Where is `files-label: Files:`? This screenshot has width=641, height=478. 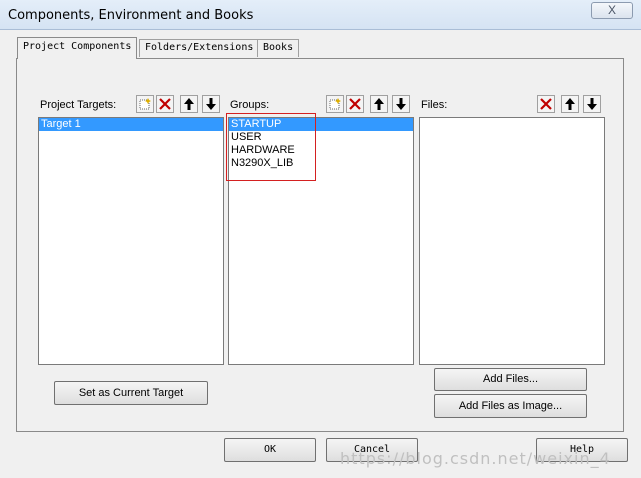 files-label: Files: is located at coordinates (434, 105).